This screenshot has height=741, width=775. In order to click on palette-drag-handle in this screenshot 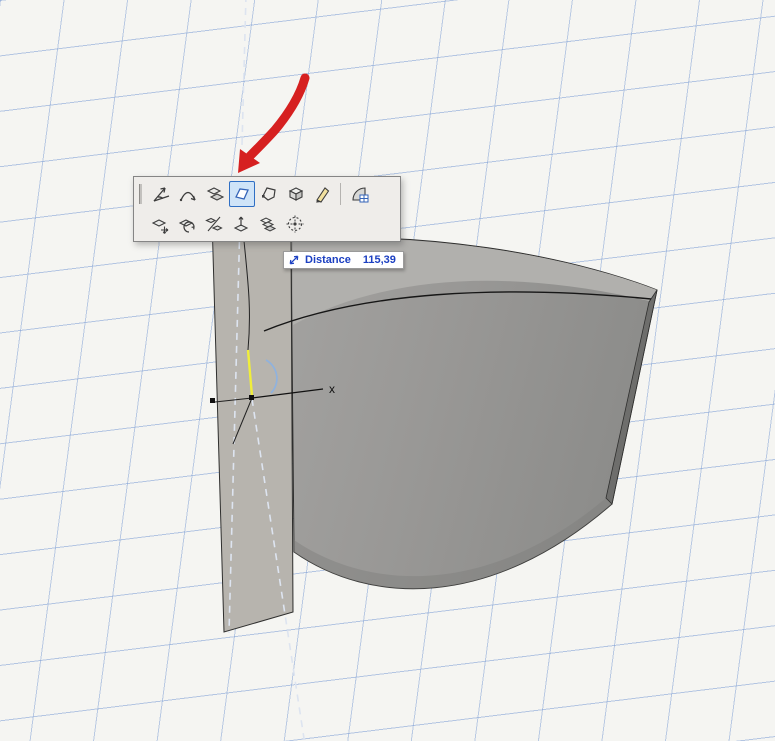, I will do `click(140, 194)`.